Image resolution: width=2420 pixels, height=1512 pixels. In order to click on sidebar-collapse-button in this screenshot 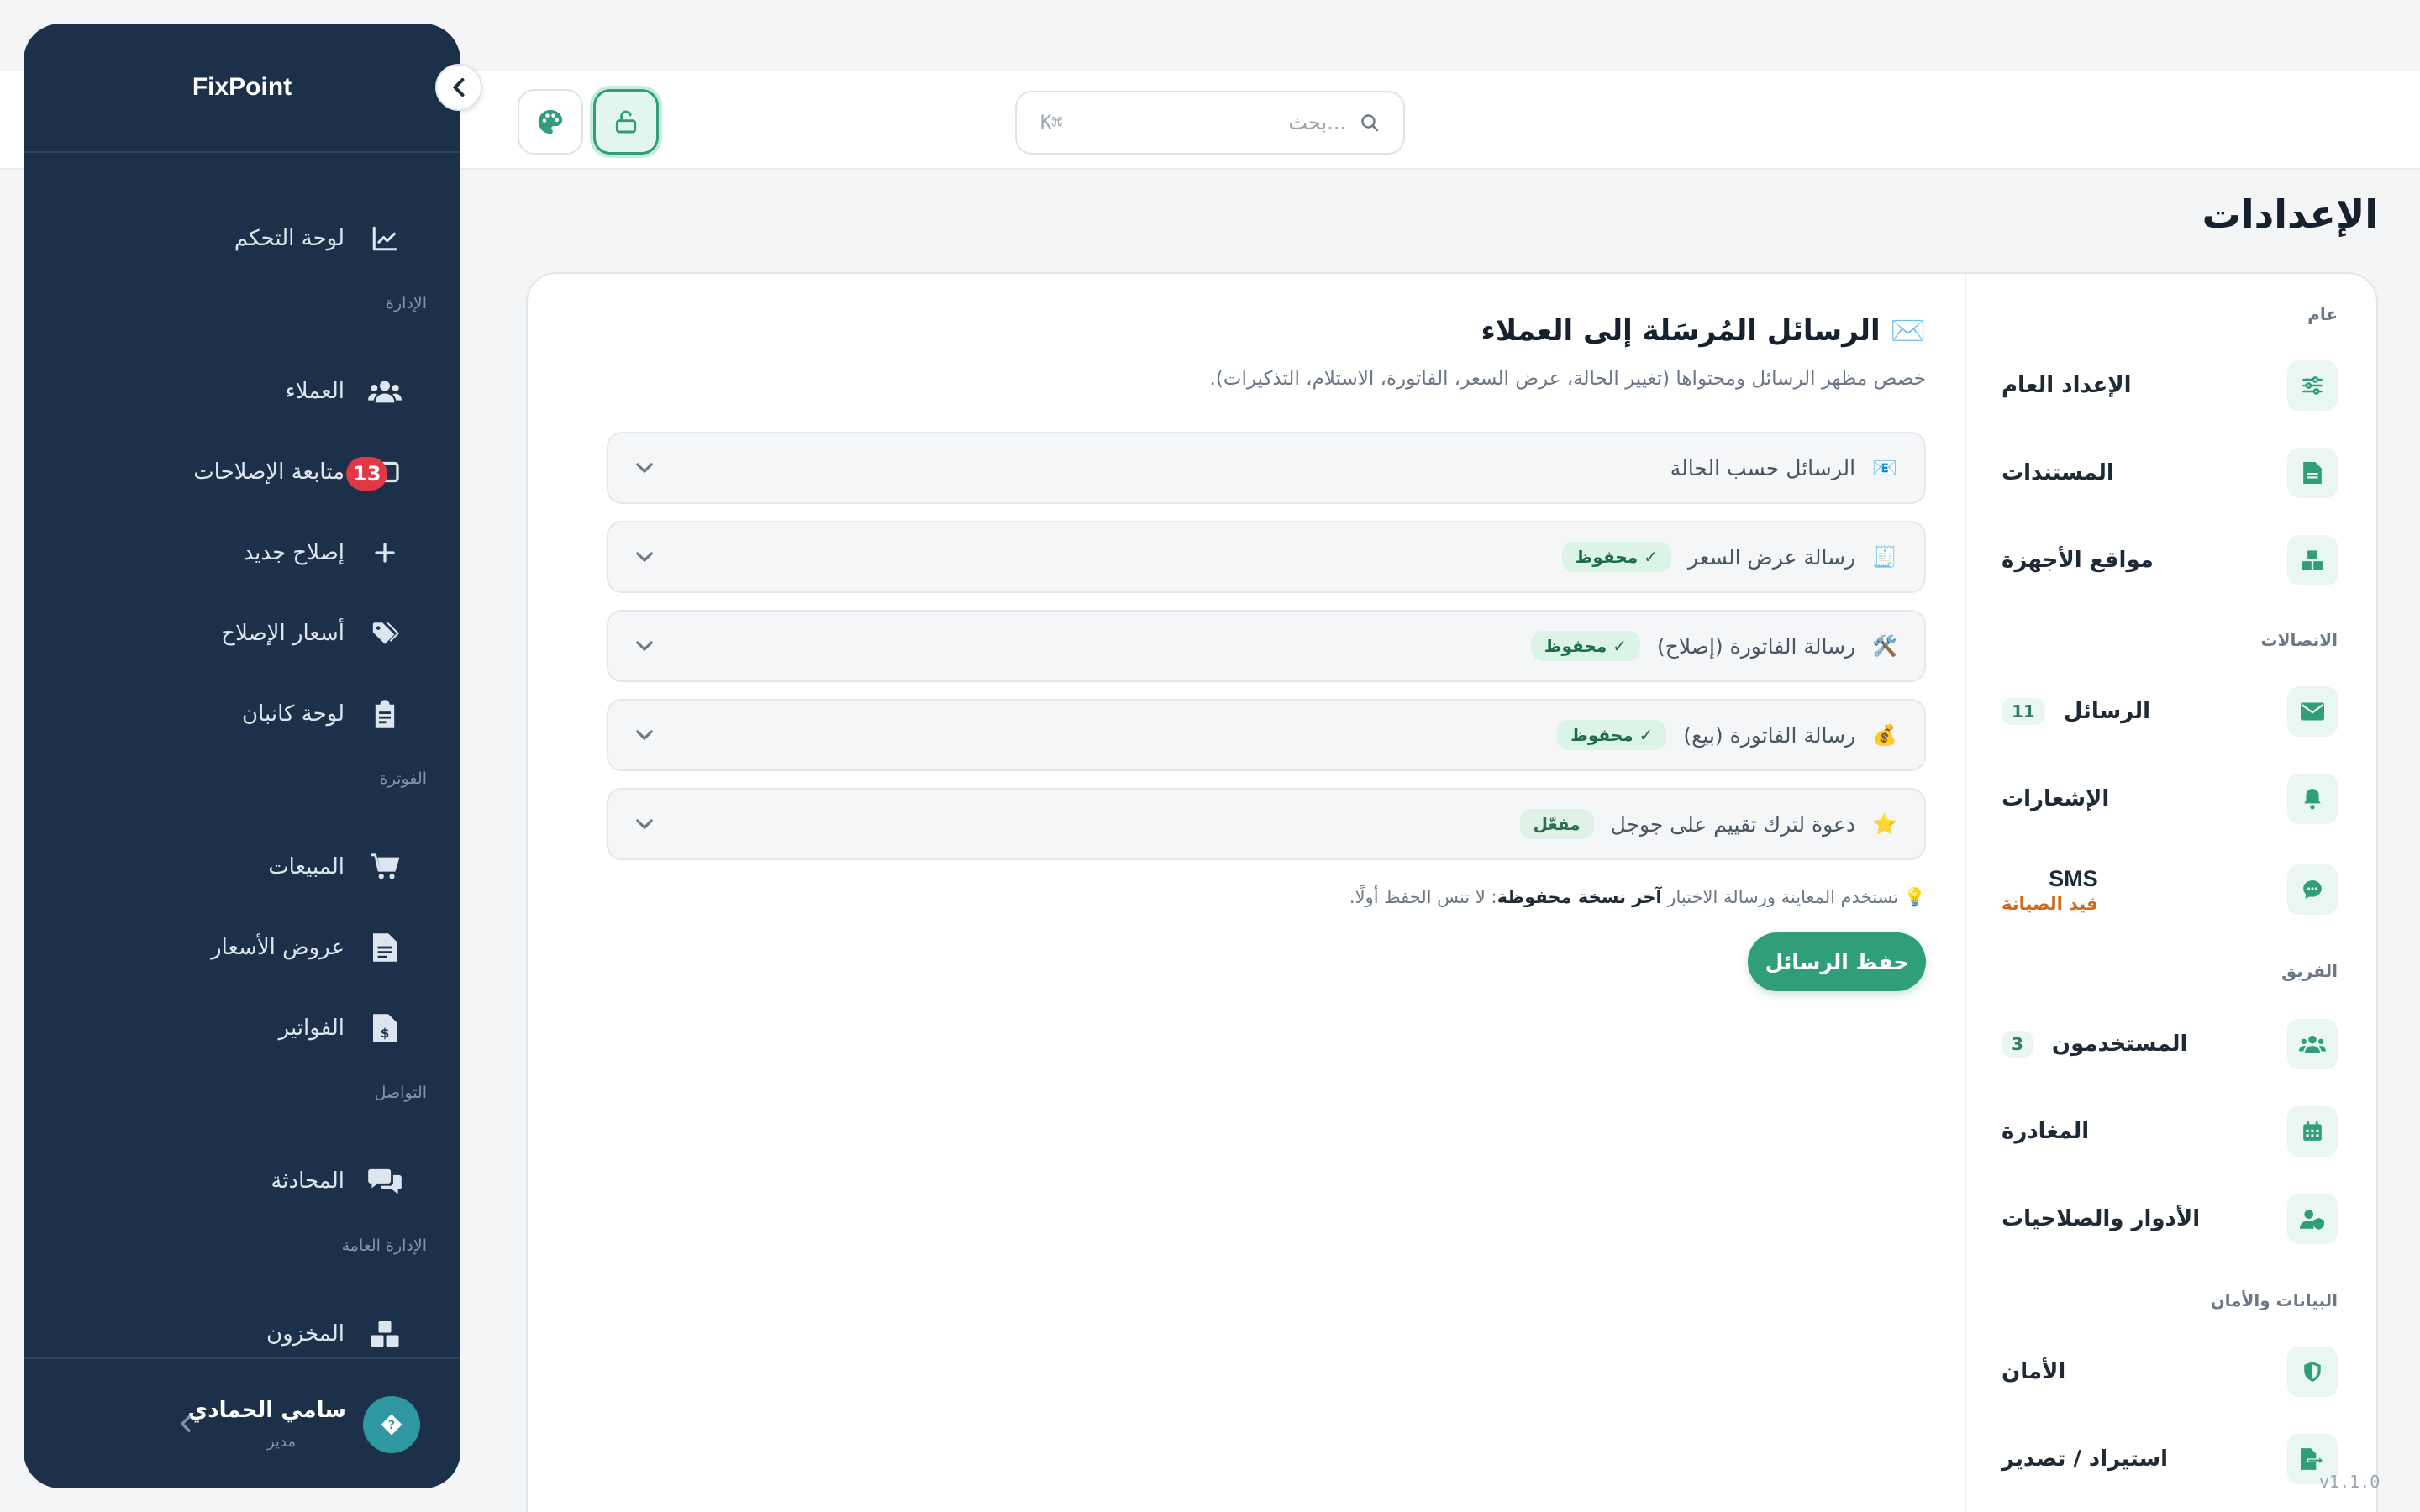, I will do `click(458, 87)`.